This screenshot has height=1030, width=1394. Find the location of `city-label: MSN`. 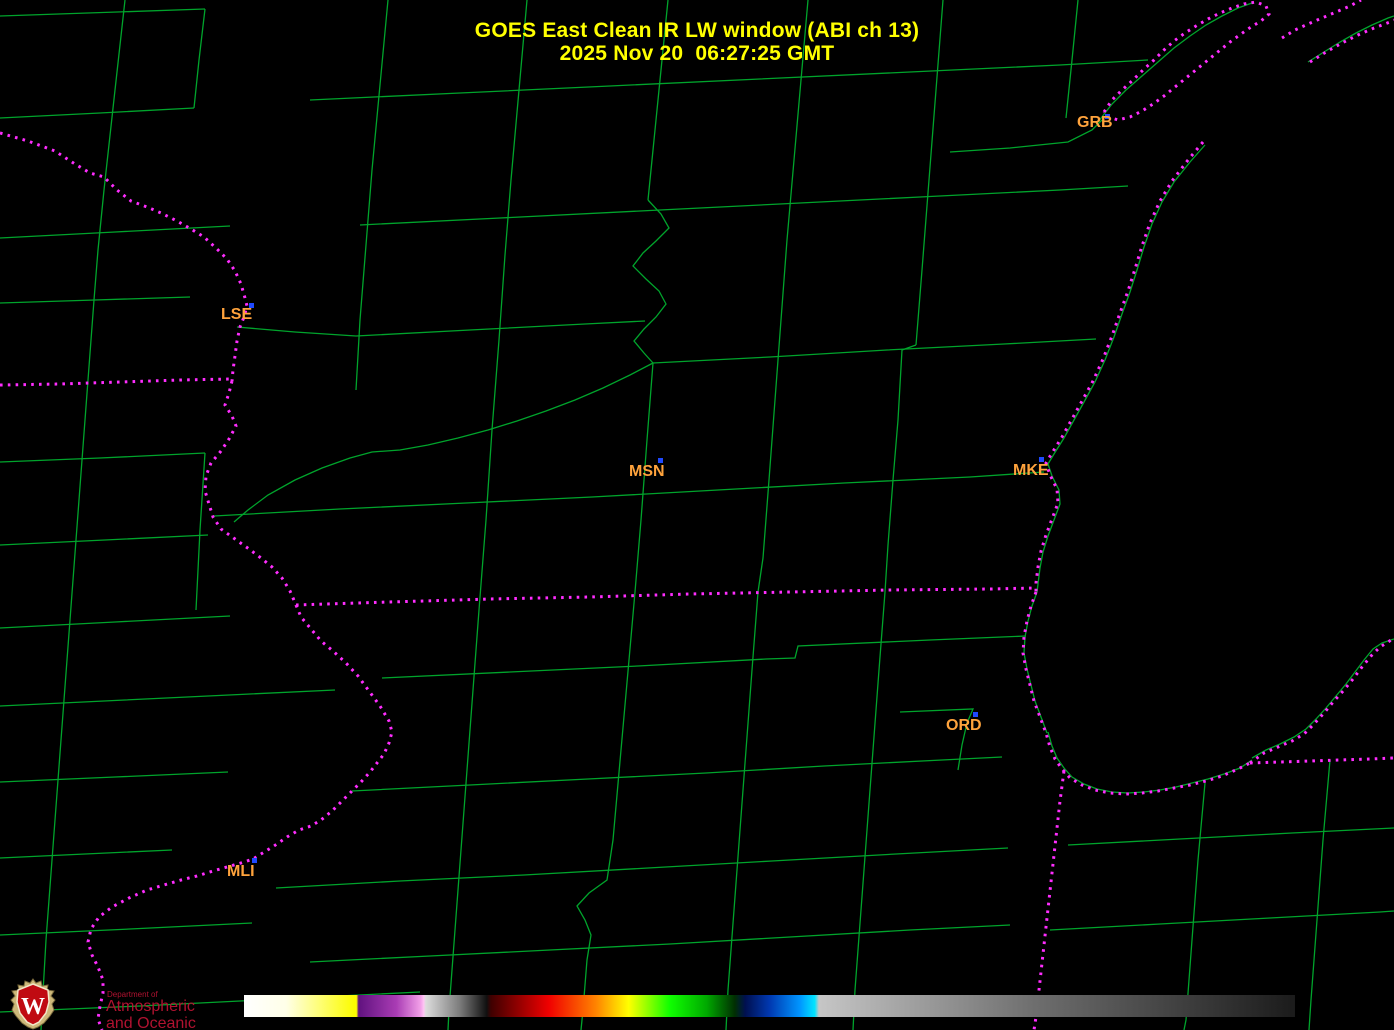

city-label: MSN is located at coordinates (647, 471).